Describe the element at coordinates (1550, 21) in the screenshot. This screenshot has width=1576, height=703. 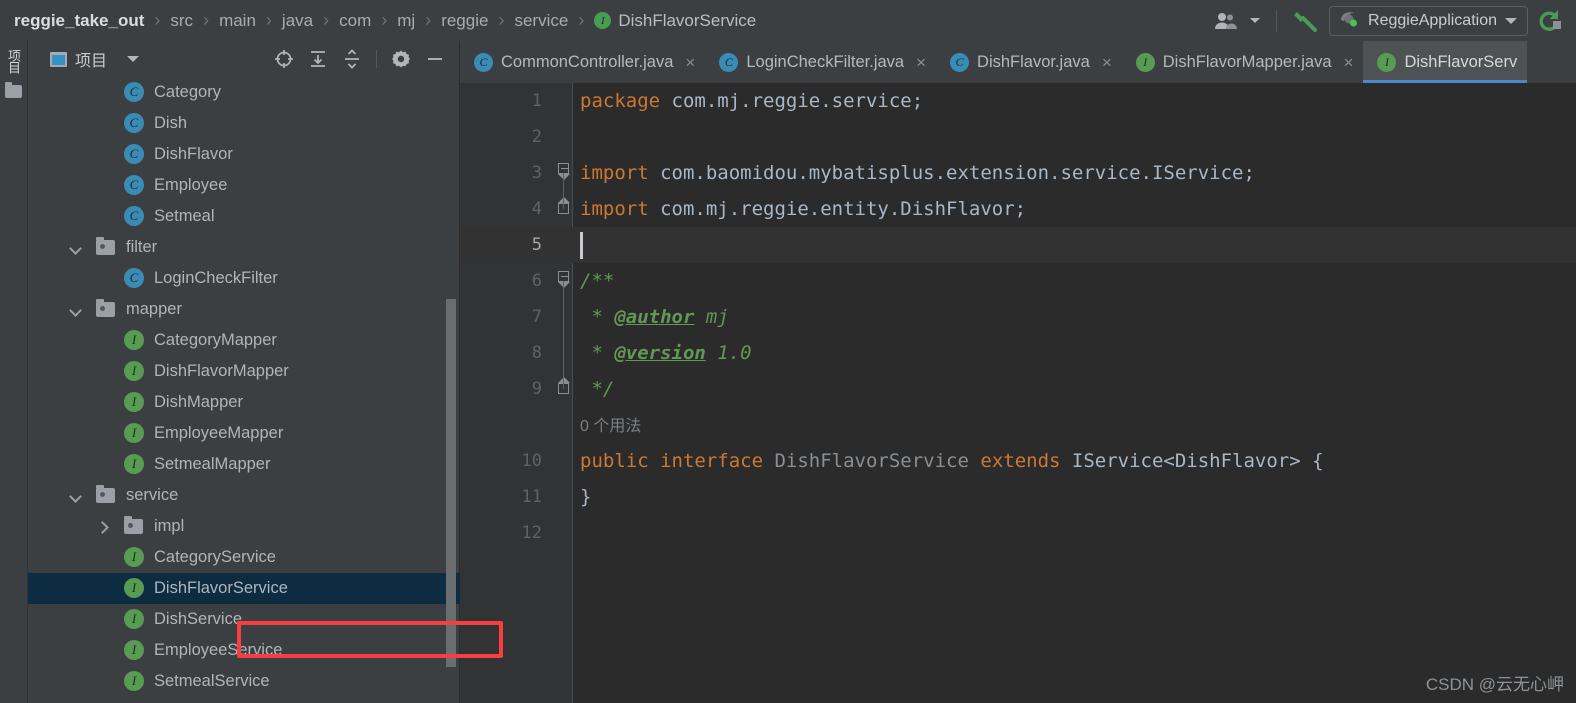
I see `rerun-icon` at that location.